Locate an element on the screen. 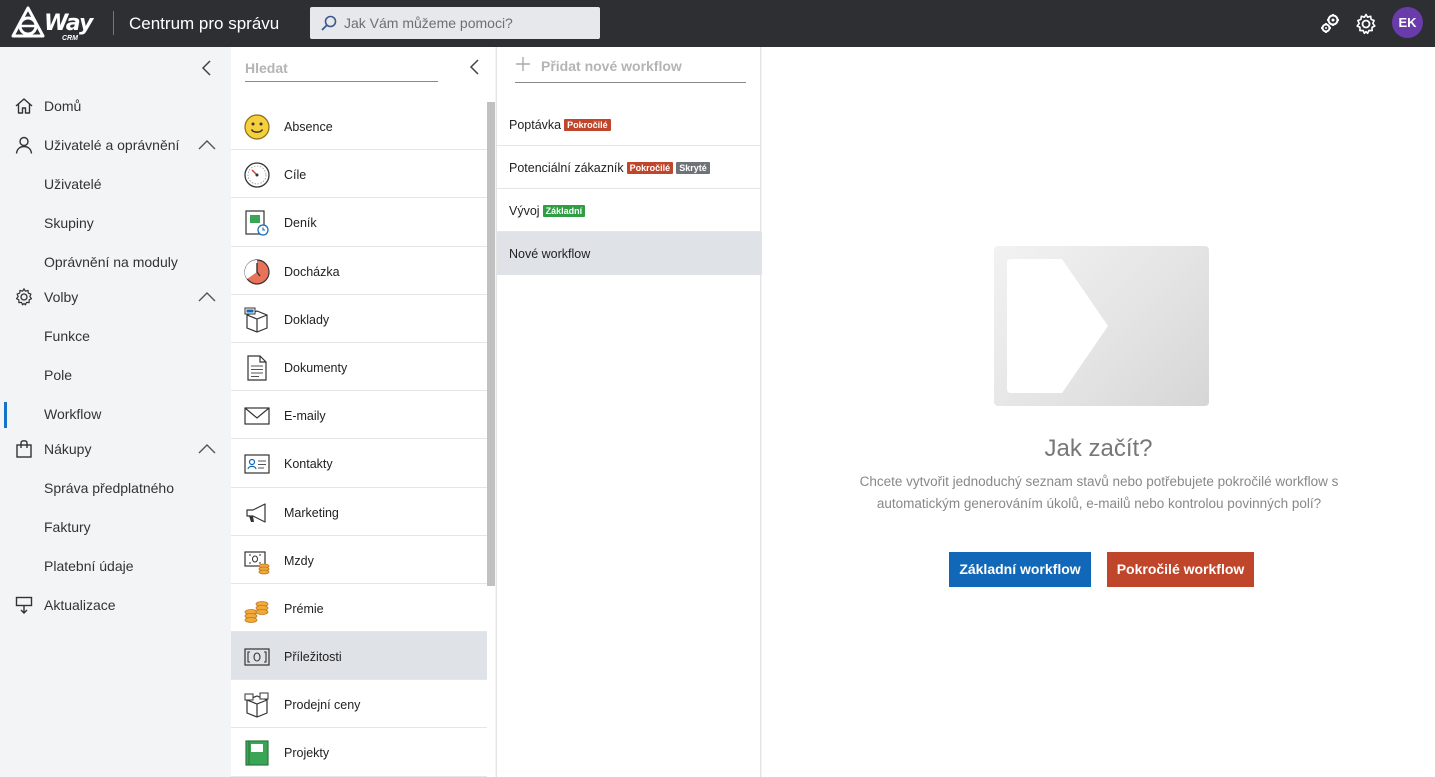 This screenshot has height=777, width=1435. module-item-receipts: Doklady is located at coordinates (359, 319).